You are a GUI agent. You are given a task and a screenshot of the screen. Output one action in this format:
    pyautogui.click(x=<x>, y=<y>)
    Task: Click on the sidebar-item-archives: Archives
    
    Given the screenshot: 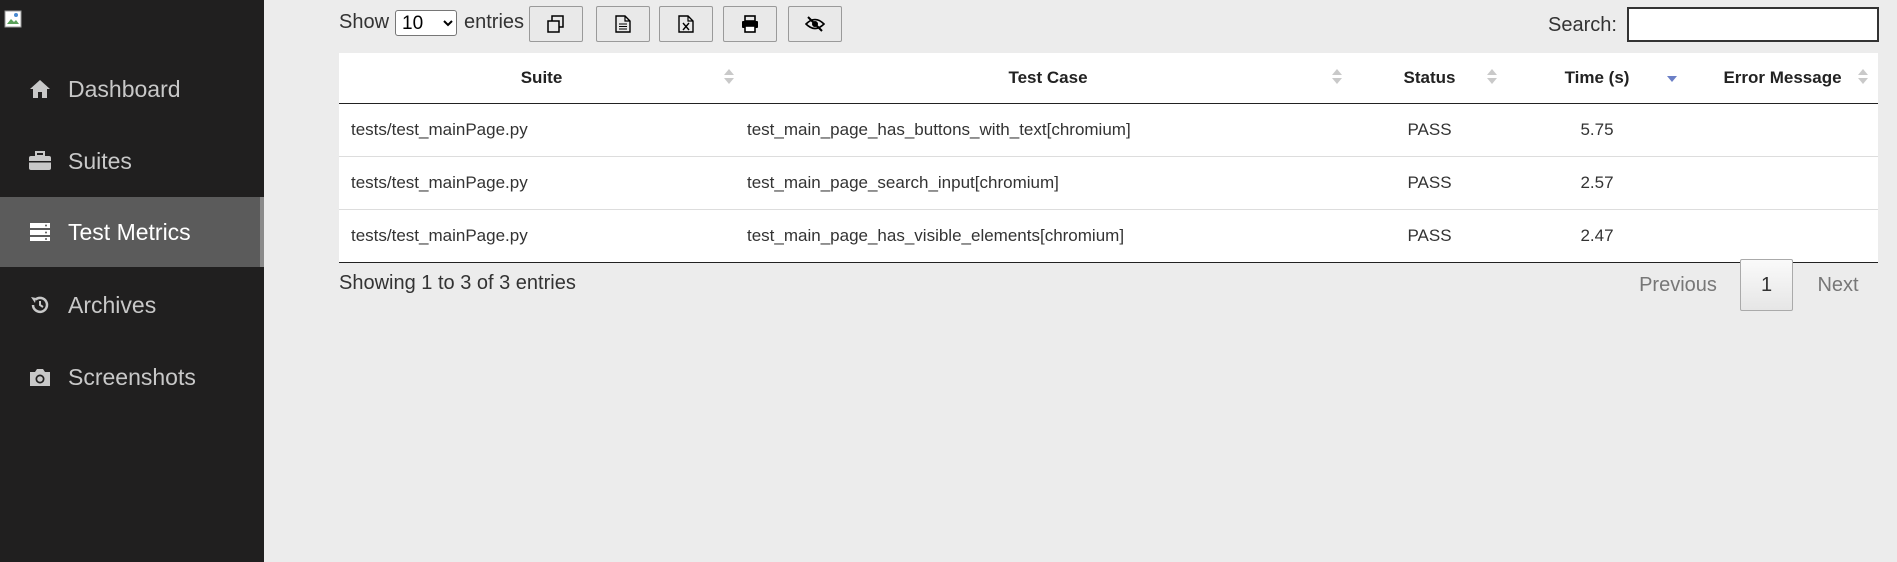 What is the action you would take?
    pyautogui.click(x=132, y=305)
    